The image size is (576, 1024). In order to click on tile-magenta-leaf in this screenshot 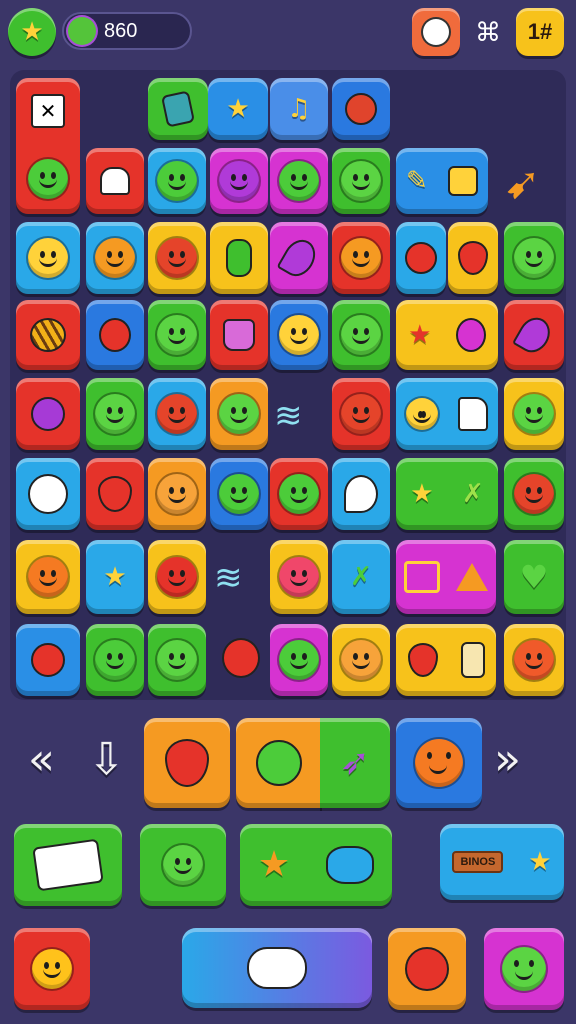, I will do `click(299, 258)`.